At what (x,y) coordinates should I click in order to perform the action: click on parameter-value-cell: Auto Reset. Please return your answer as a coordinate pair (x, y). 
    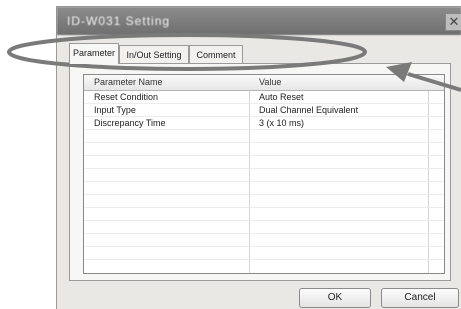
    Looking at the image, I should click on (281, 97).